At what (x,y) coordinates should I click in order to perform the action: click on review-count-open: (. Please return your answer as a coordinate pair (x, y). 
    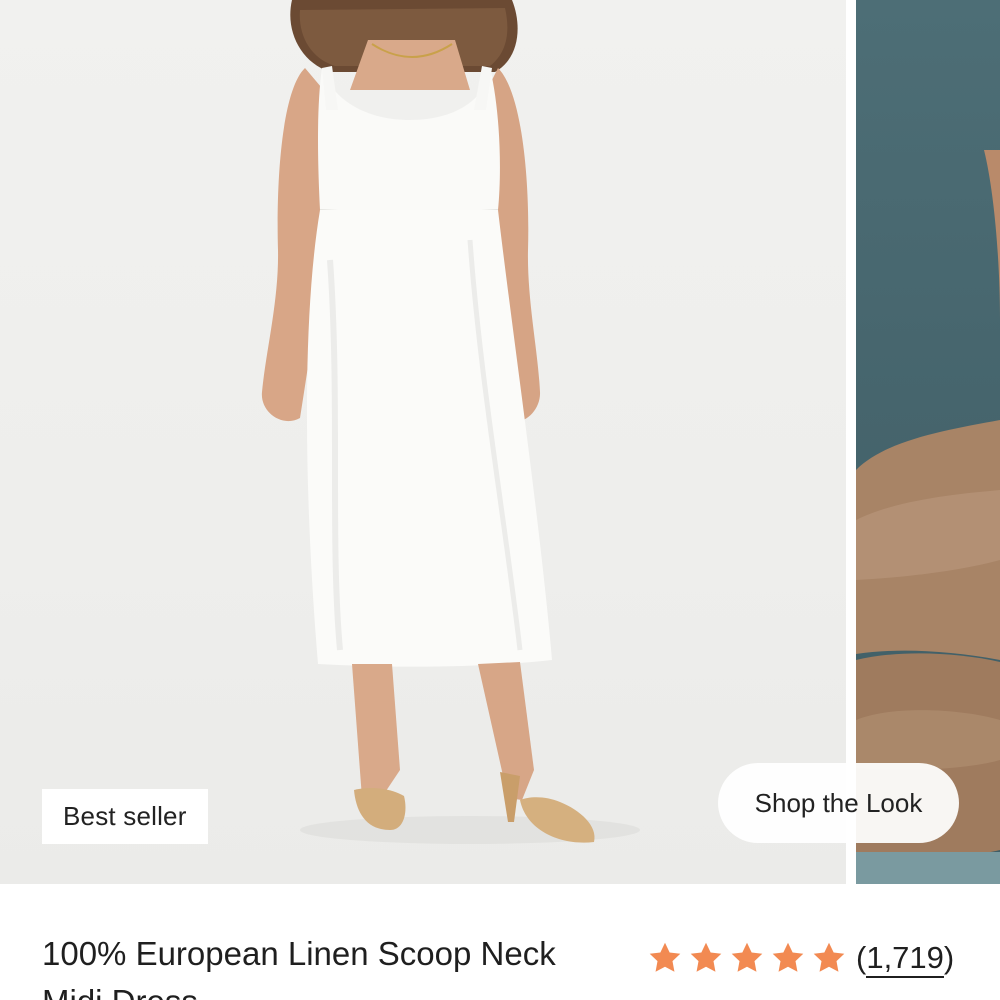
    Looking at the image, I should click on (861, 957).